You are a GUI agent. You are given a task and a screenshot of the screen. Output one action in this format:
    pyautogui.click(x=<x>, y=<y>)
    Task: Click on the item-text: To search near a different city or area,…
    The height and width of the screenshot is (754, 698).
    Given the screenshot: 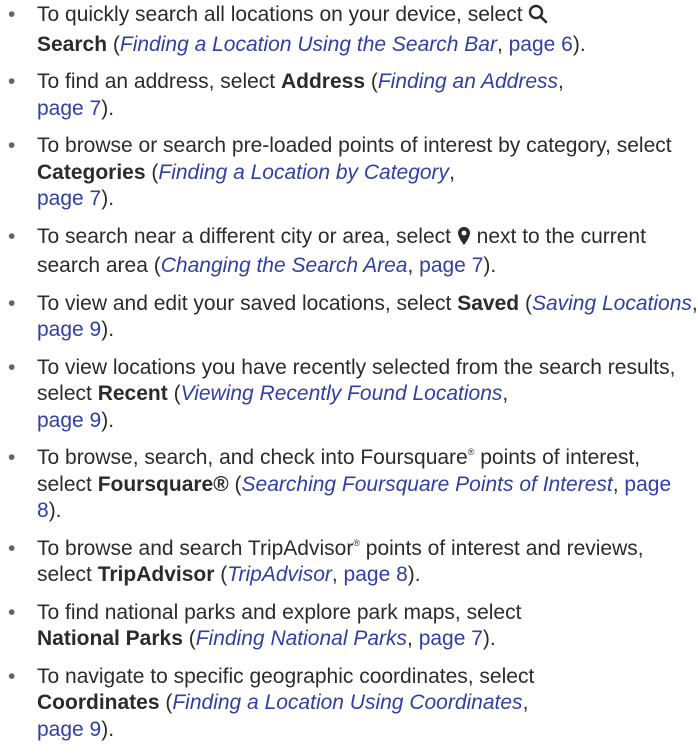 What is the action you would take?
    pyautogui.click(x=247, y=236)
    